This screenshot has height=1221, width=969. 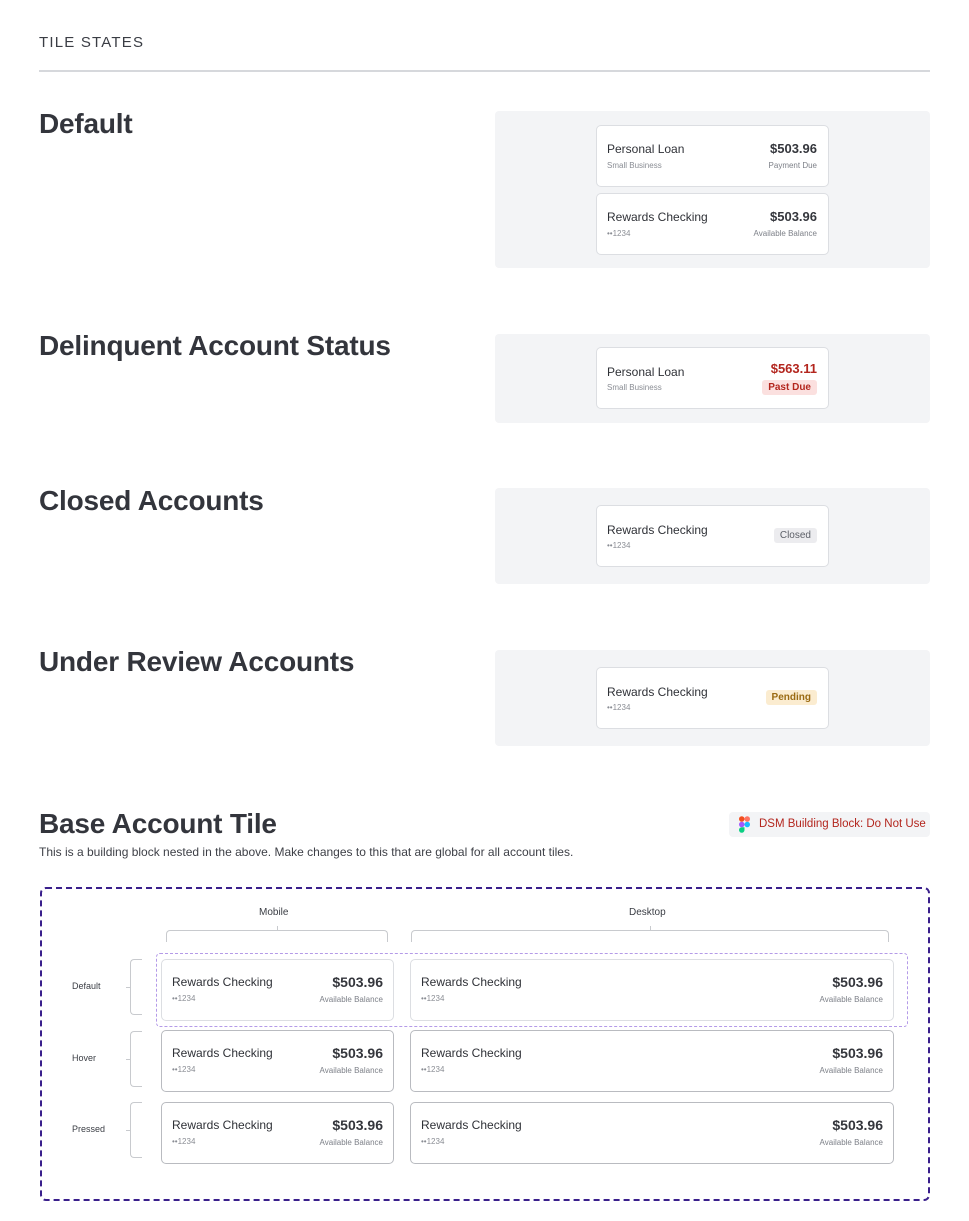 What do you see at coordinates (197, 661) in the screenshot?
I see `section-title-under-review: Under Review Accounts` at bounding box center [197, 661].